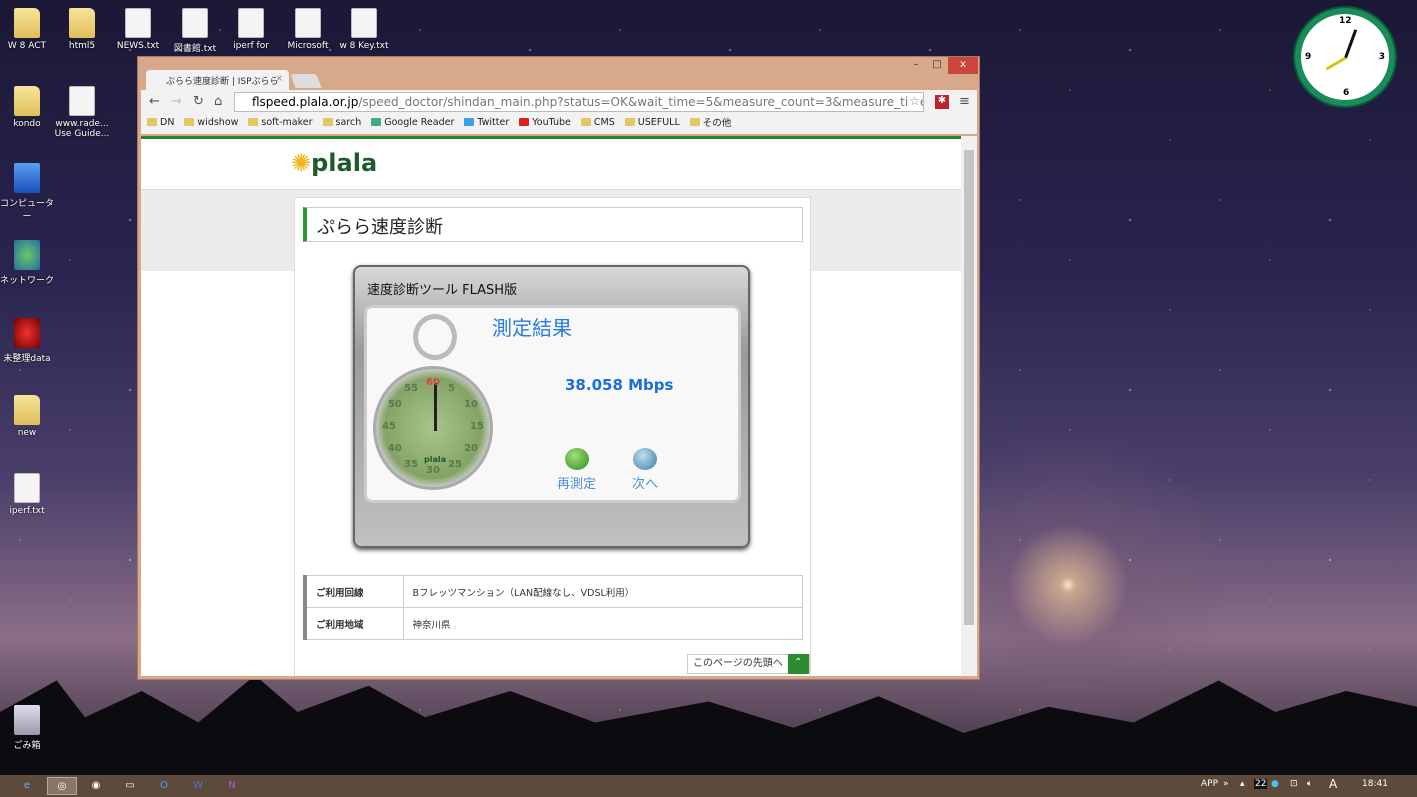 The width and height of the screenshot is (1417, 797). Describe the element at coordinates (308, 46) in the screenshot. I see `desktop-icon-label: Microsoft` at that location.